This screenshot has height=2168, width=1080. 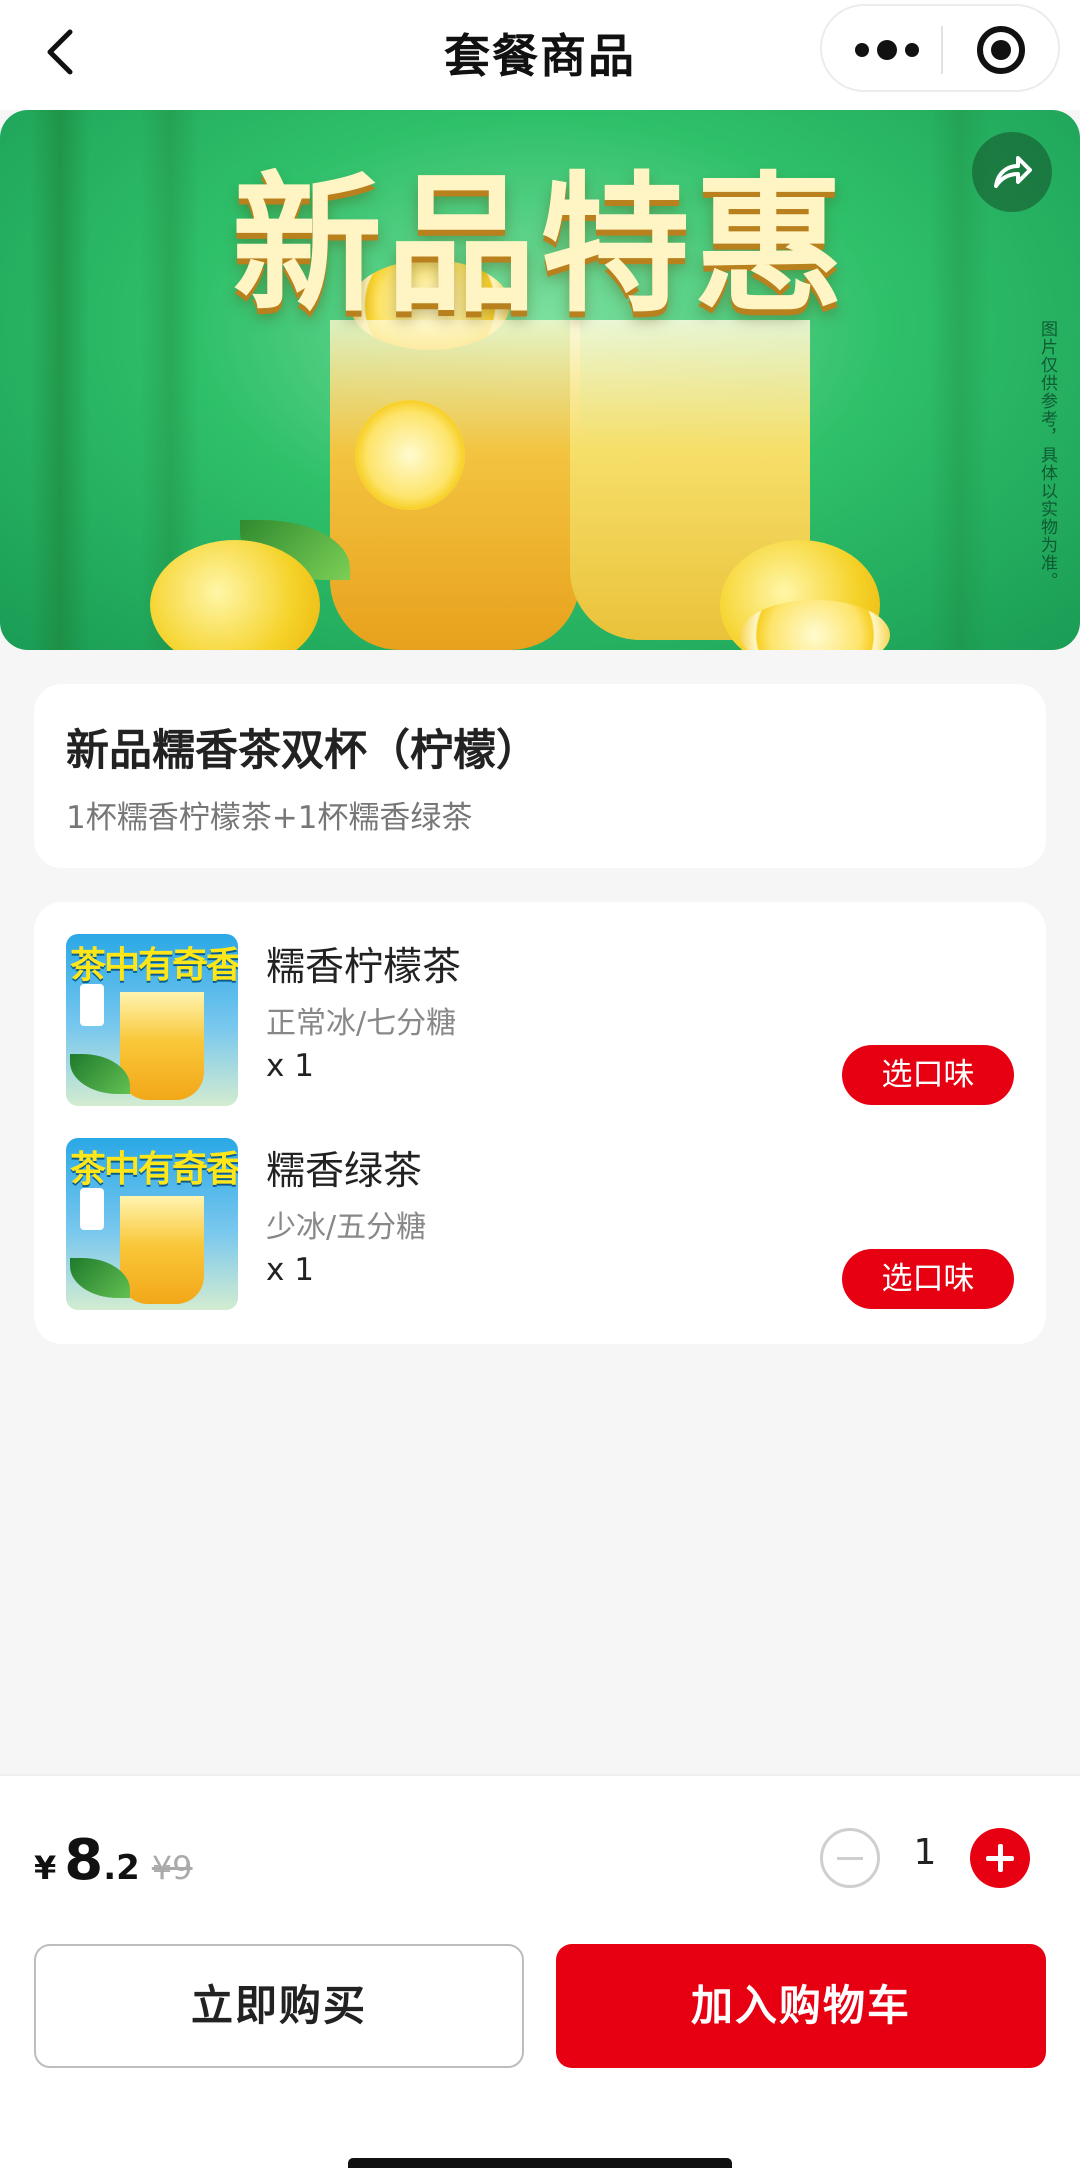 I want to click on currency-symbol: ¥, so click(x=45, y=1868).